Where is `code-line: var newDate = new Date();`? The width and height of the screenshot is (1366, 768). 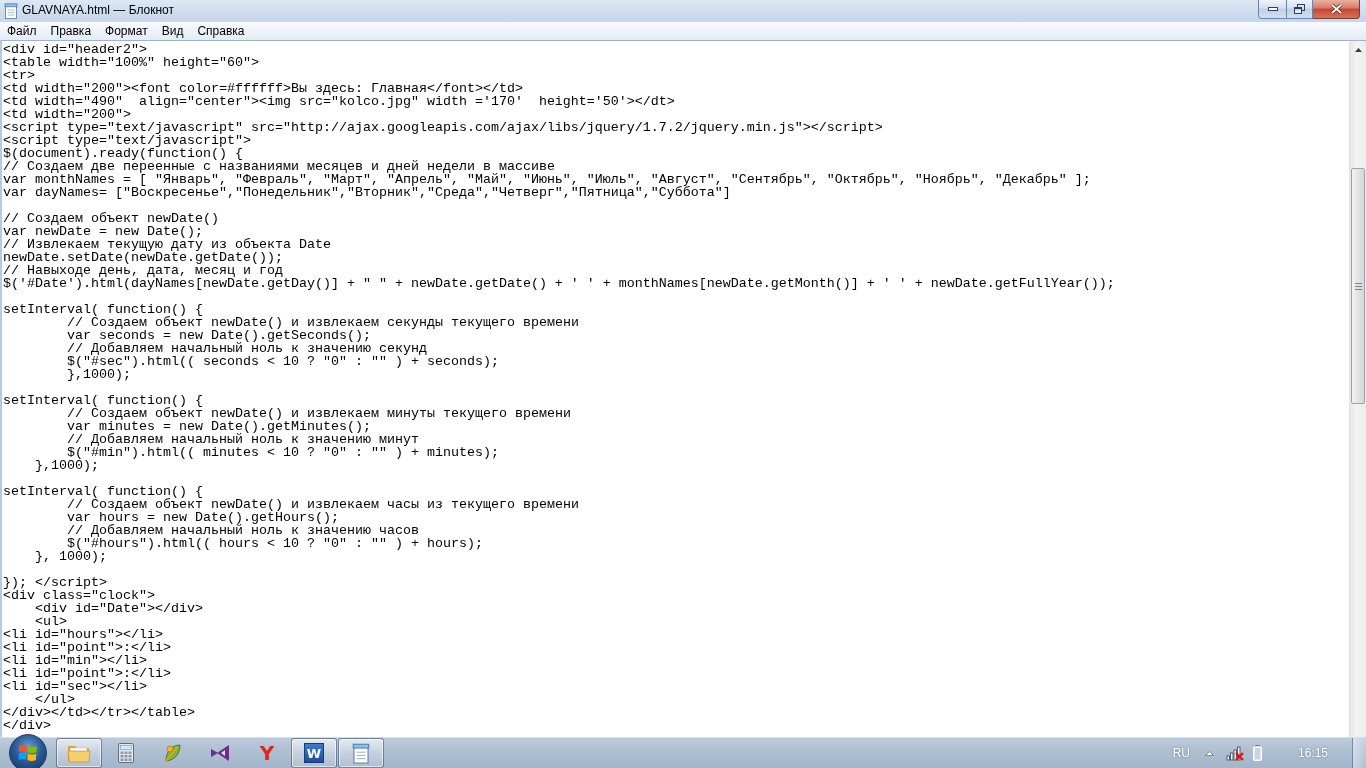
code-line: var newDate = new Date(); is located at coordinates (103, 231).